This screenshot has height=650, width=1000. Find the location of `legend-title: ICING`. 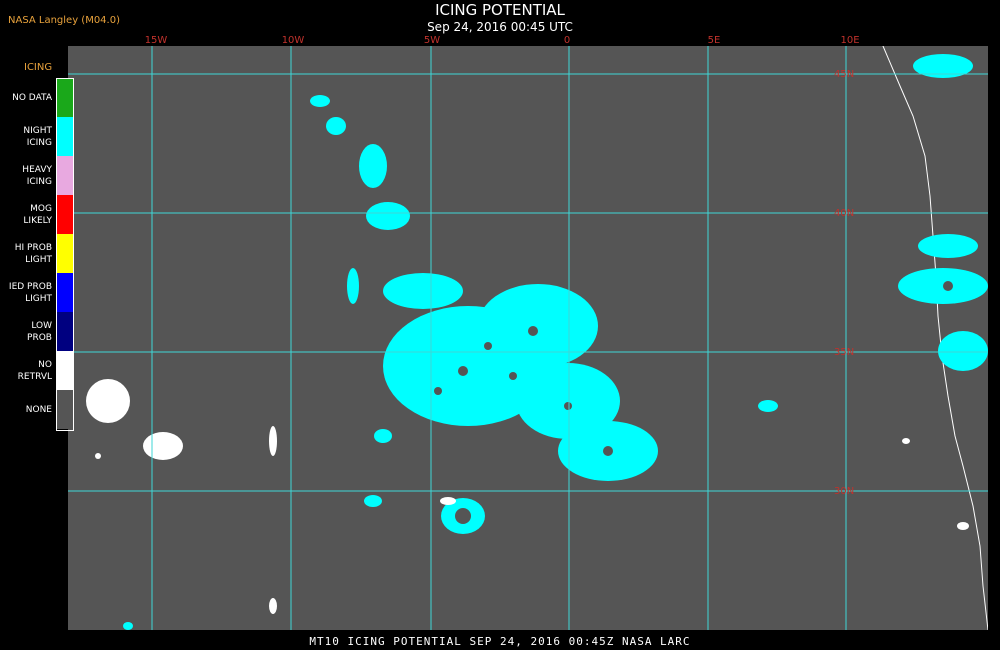

legend-title: ICING is located at coordinates (38, 67).